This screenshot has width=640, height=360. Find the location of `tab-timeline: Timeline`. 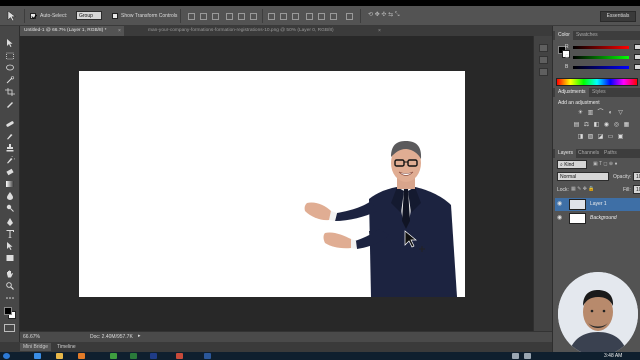

tab-timeline: Timeline is located at coordinates (66, 347).